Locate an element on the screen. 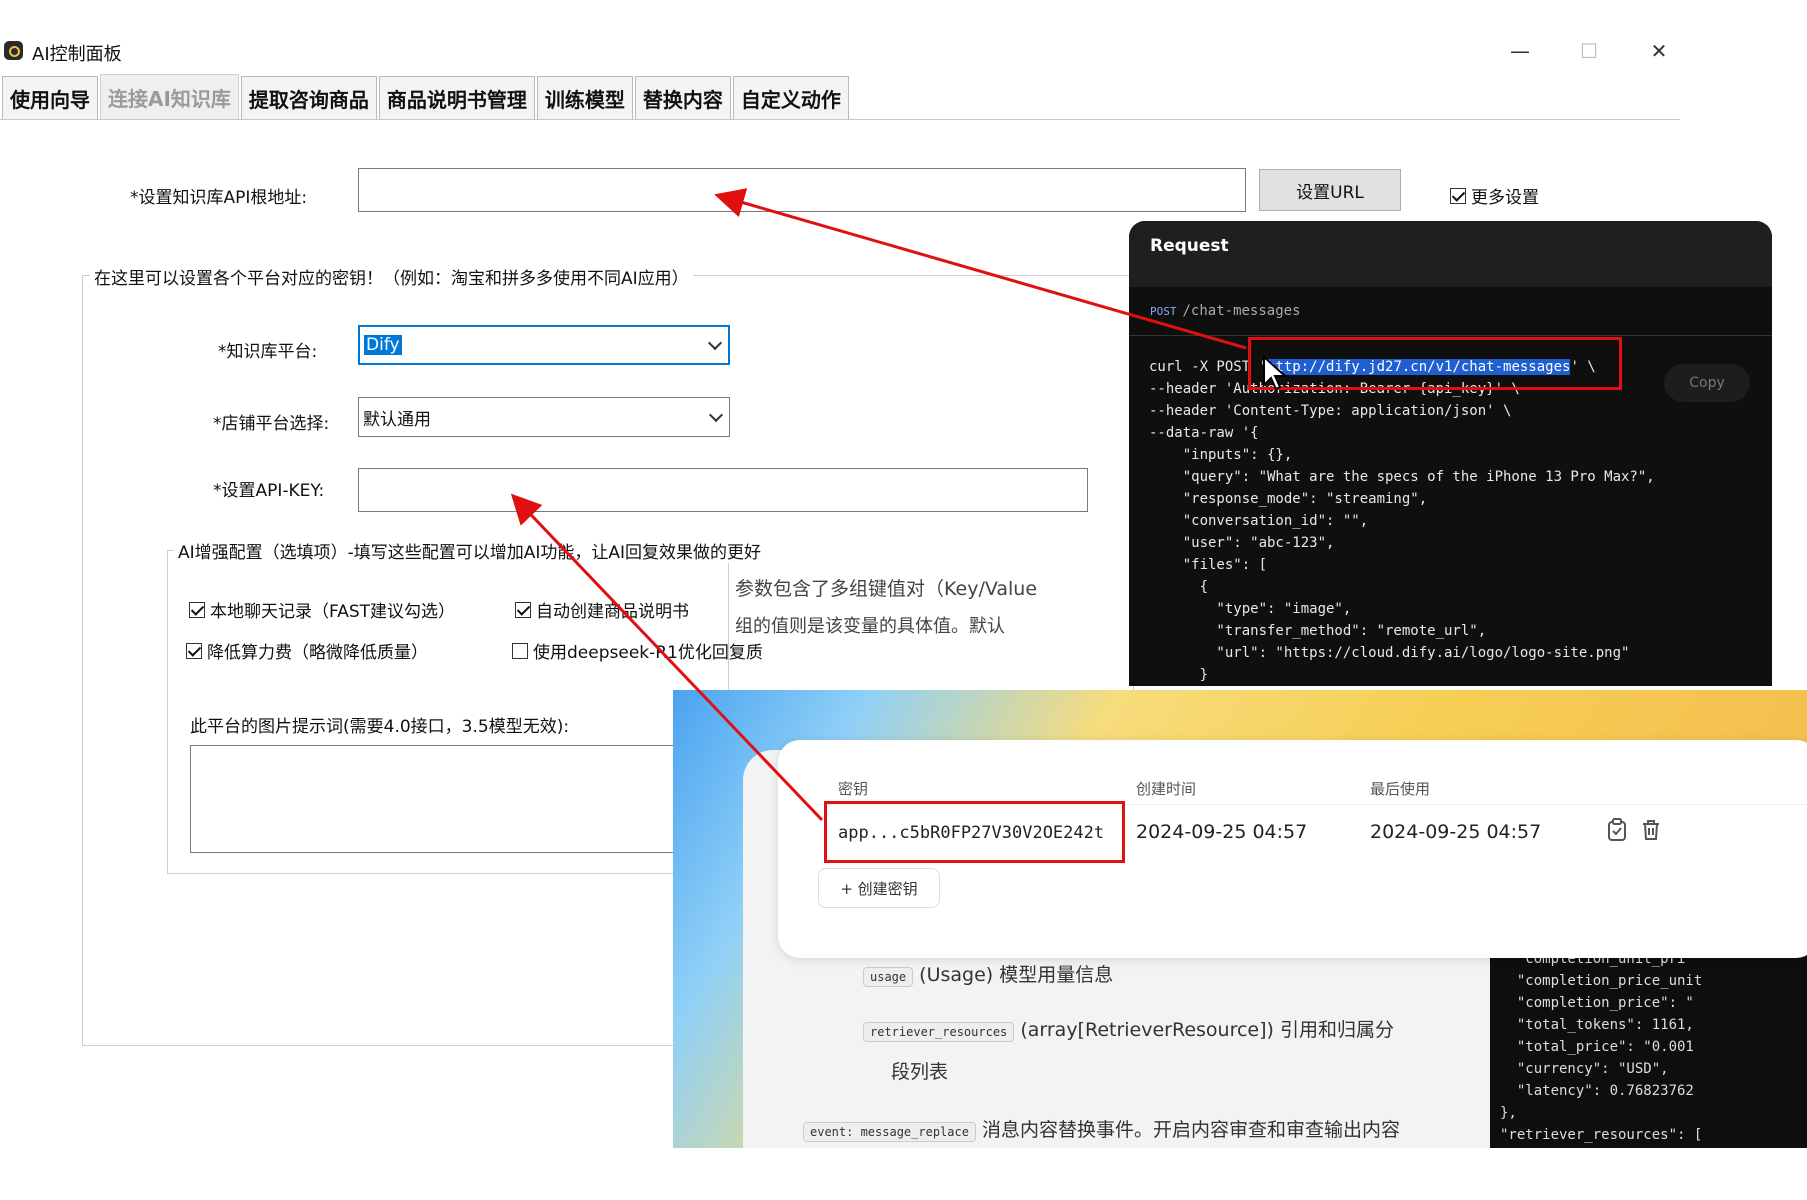  arrow-to-url-input is located at coordinates (980, 269).